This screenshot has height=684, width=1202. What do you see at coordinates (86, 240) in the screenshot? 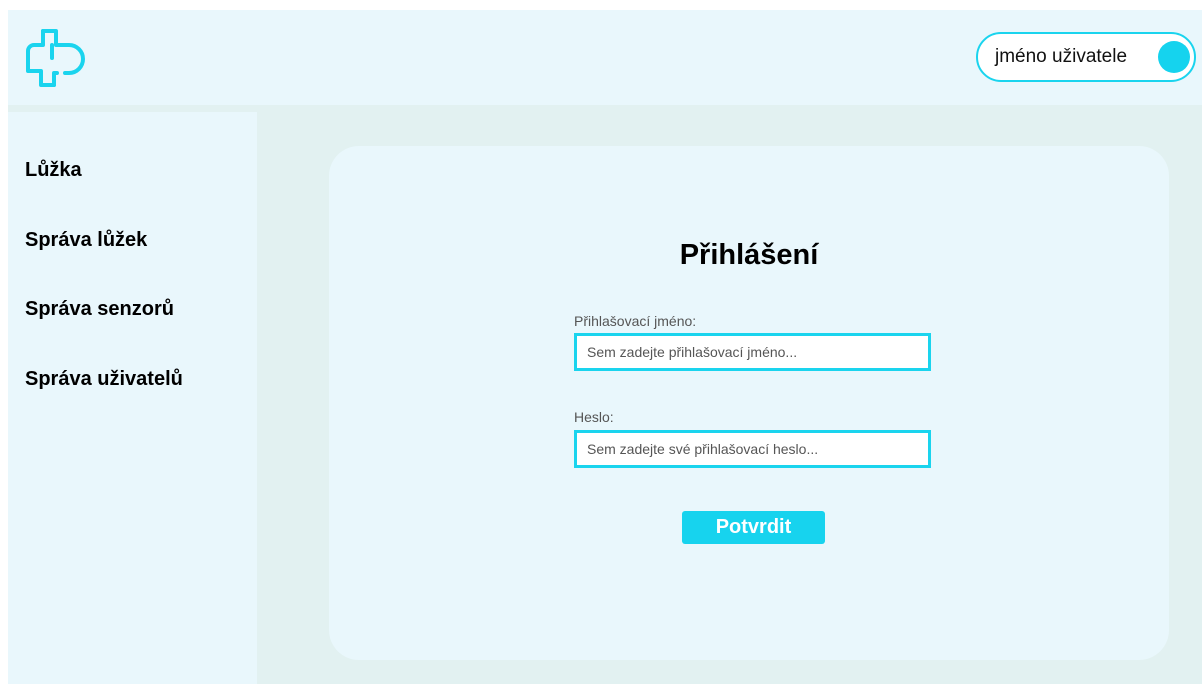
I see `sidebar-item-bed-management: Správa lůžek` at bounding box center [86, 240].